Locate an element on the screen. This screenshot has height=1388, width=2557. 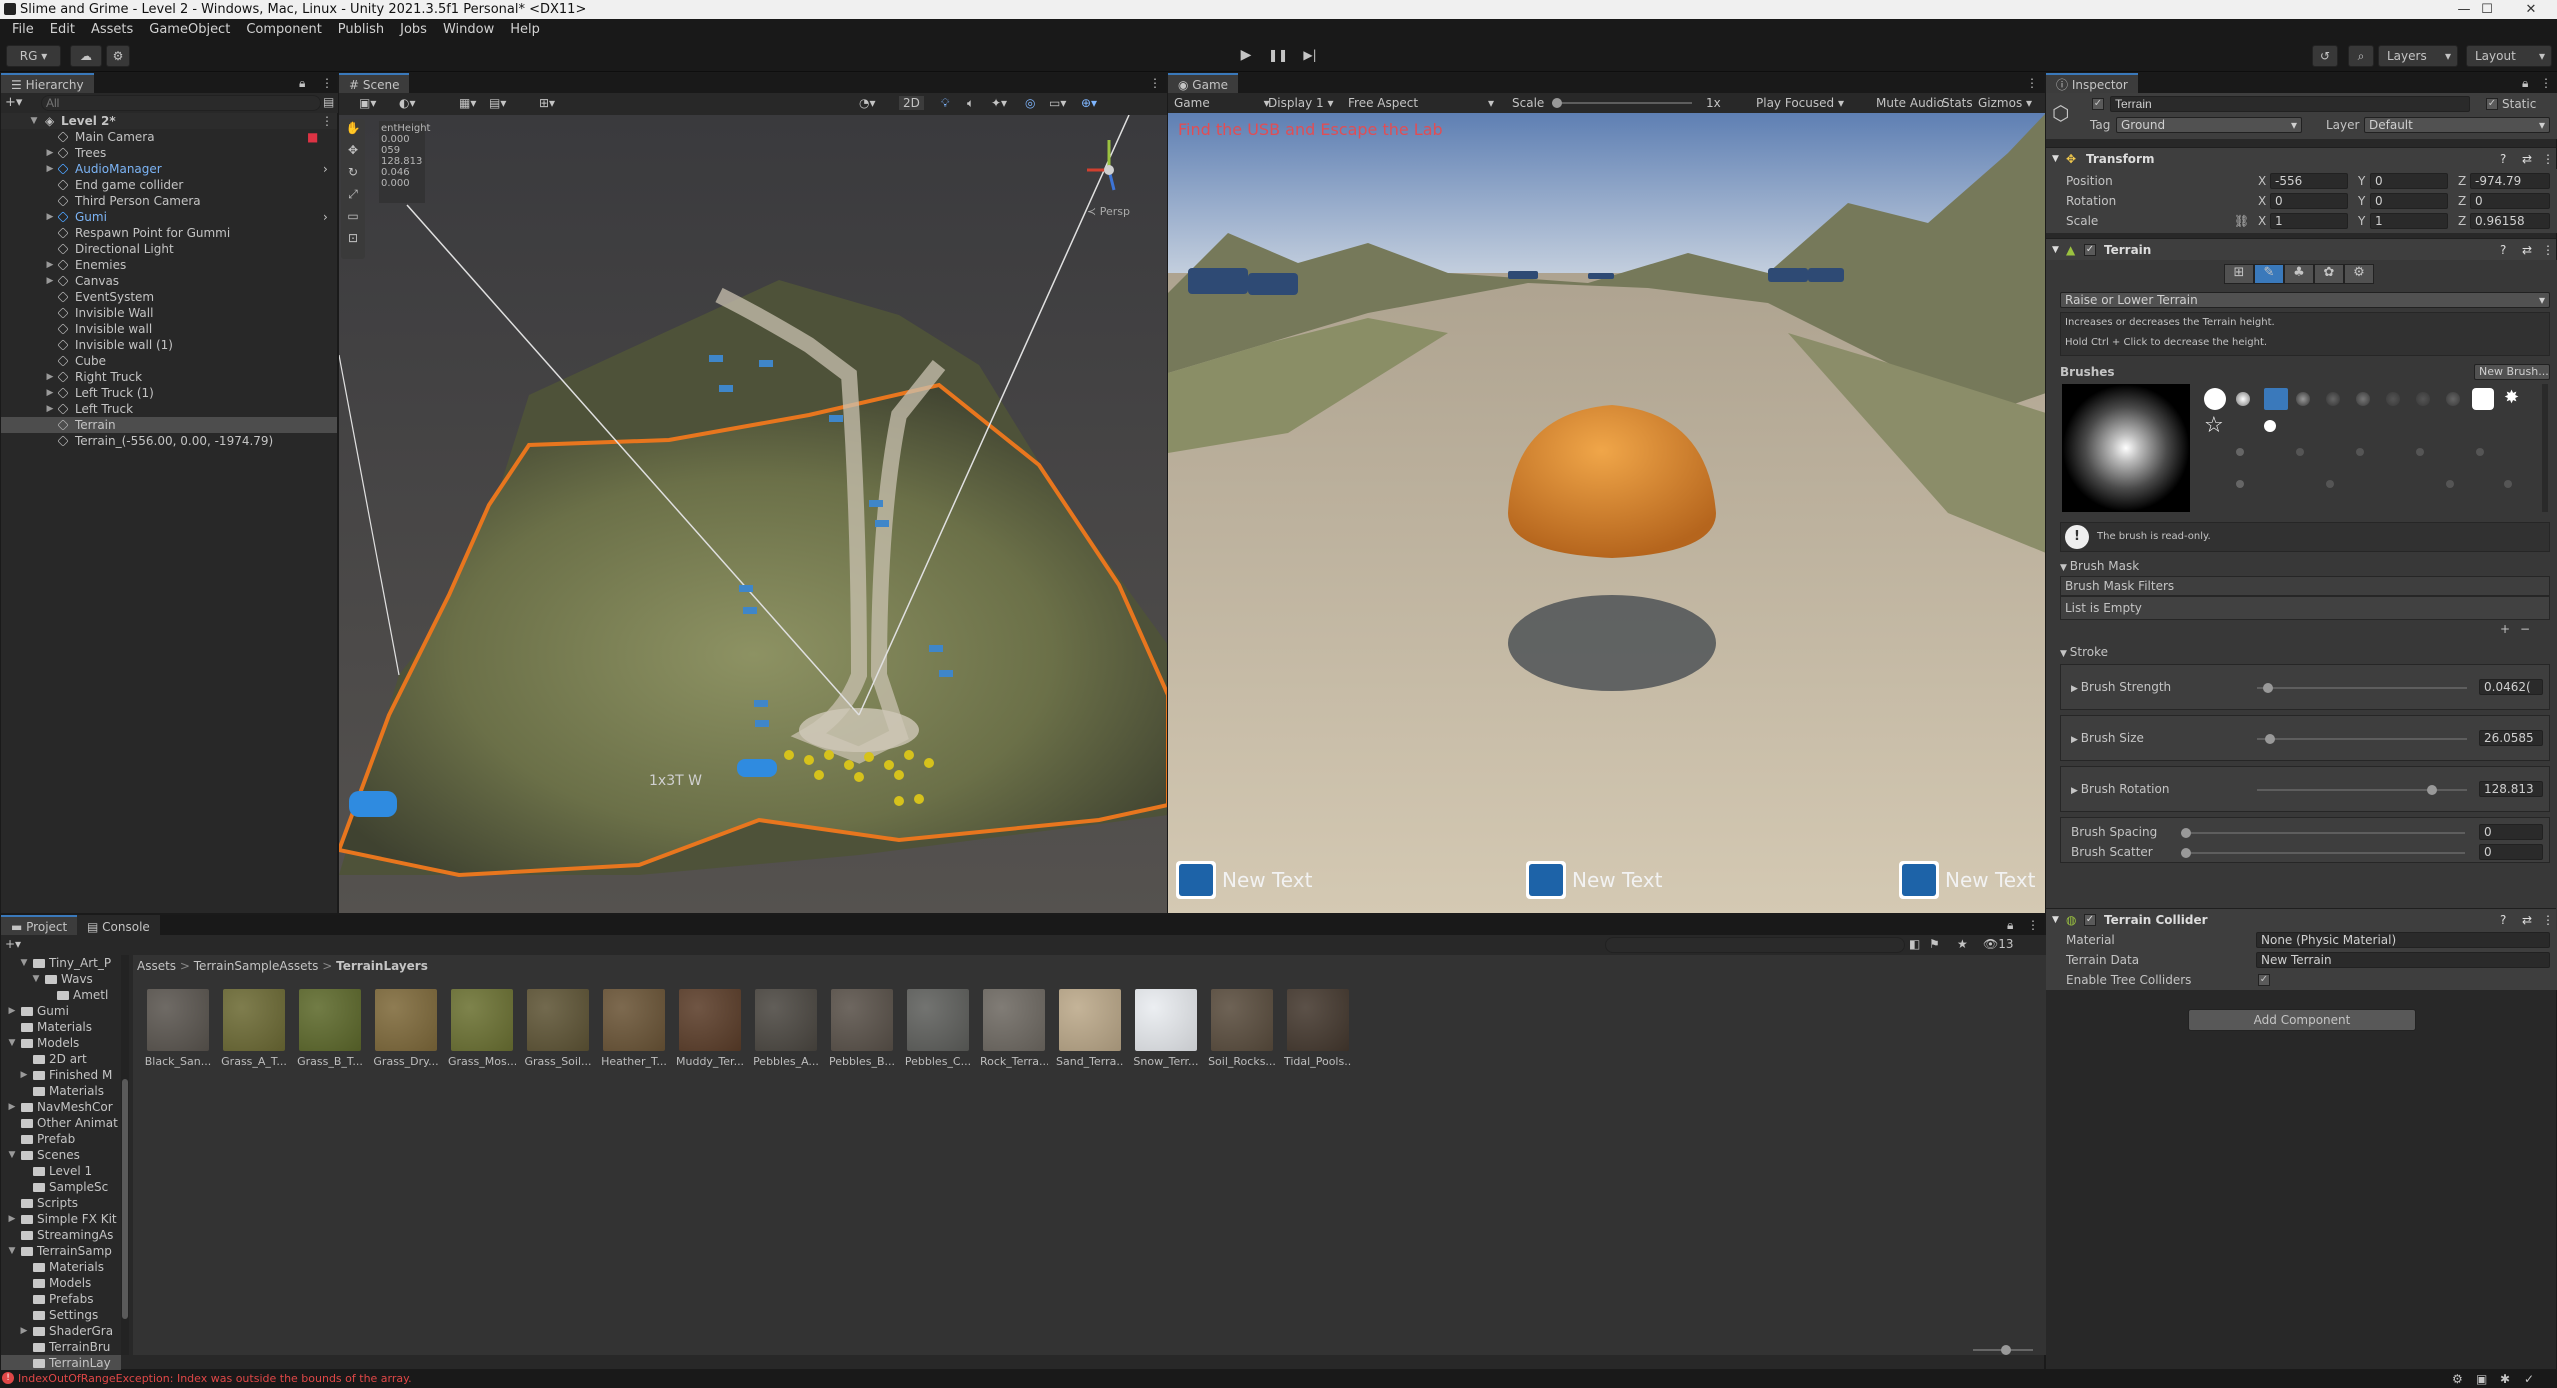
brush-spacing-value: 0 is located at coordinates (2511, 832).